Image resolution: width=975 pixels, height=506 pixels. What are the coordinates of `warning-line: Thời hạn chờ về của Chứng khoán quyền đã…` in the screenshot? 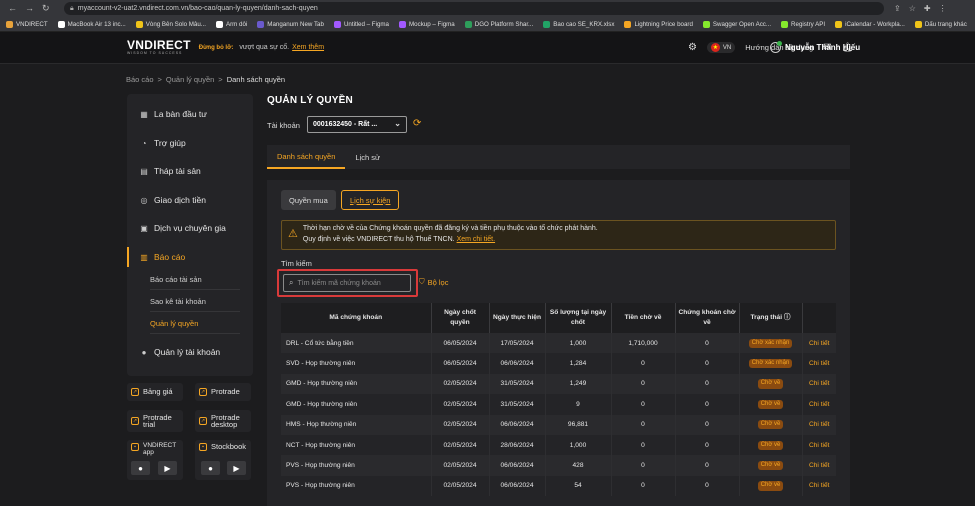 It's located at (450, 229).